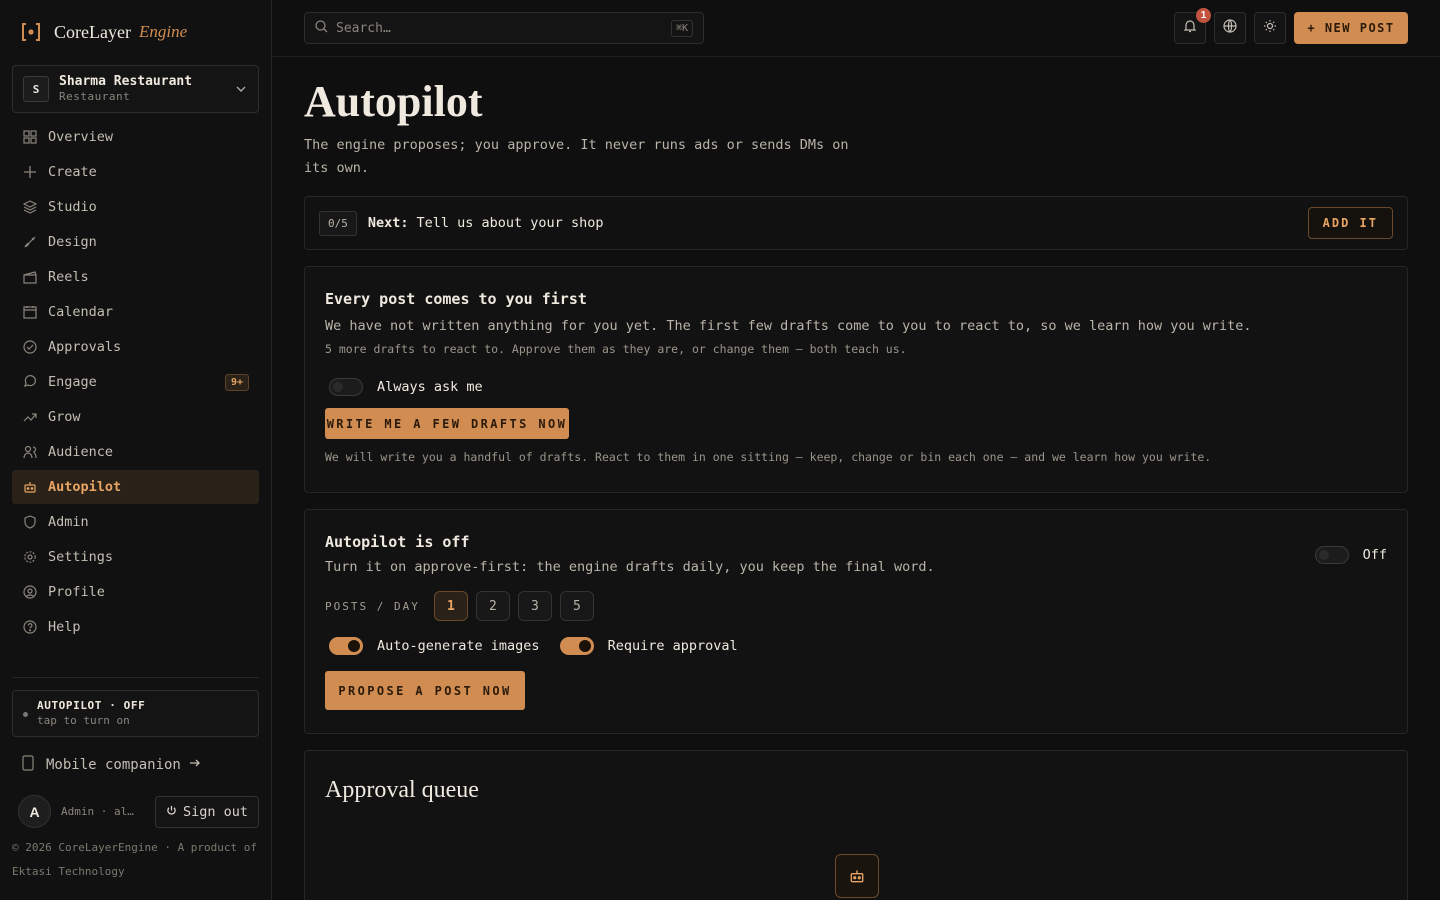  Describe the element at coordinates (81, 557) in the screenshot. I see `sidebar-item-label: Settings` at that location.